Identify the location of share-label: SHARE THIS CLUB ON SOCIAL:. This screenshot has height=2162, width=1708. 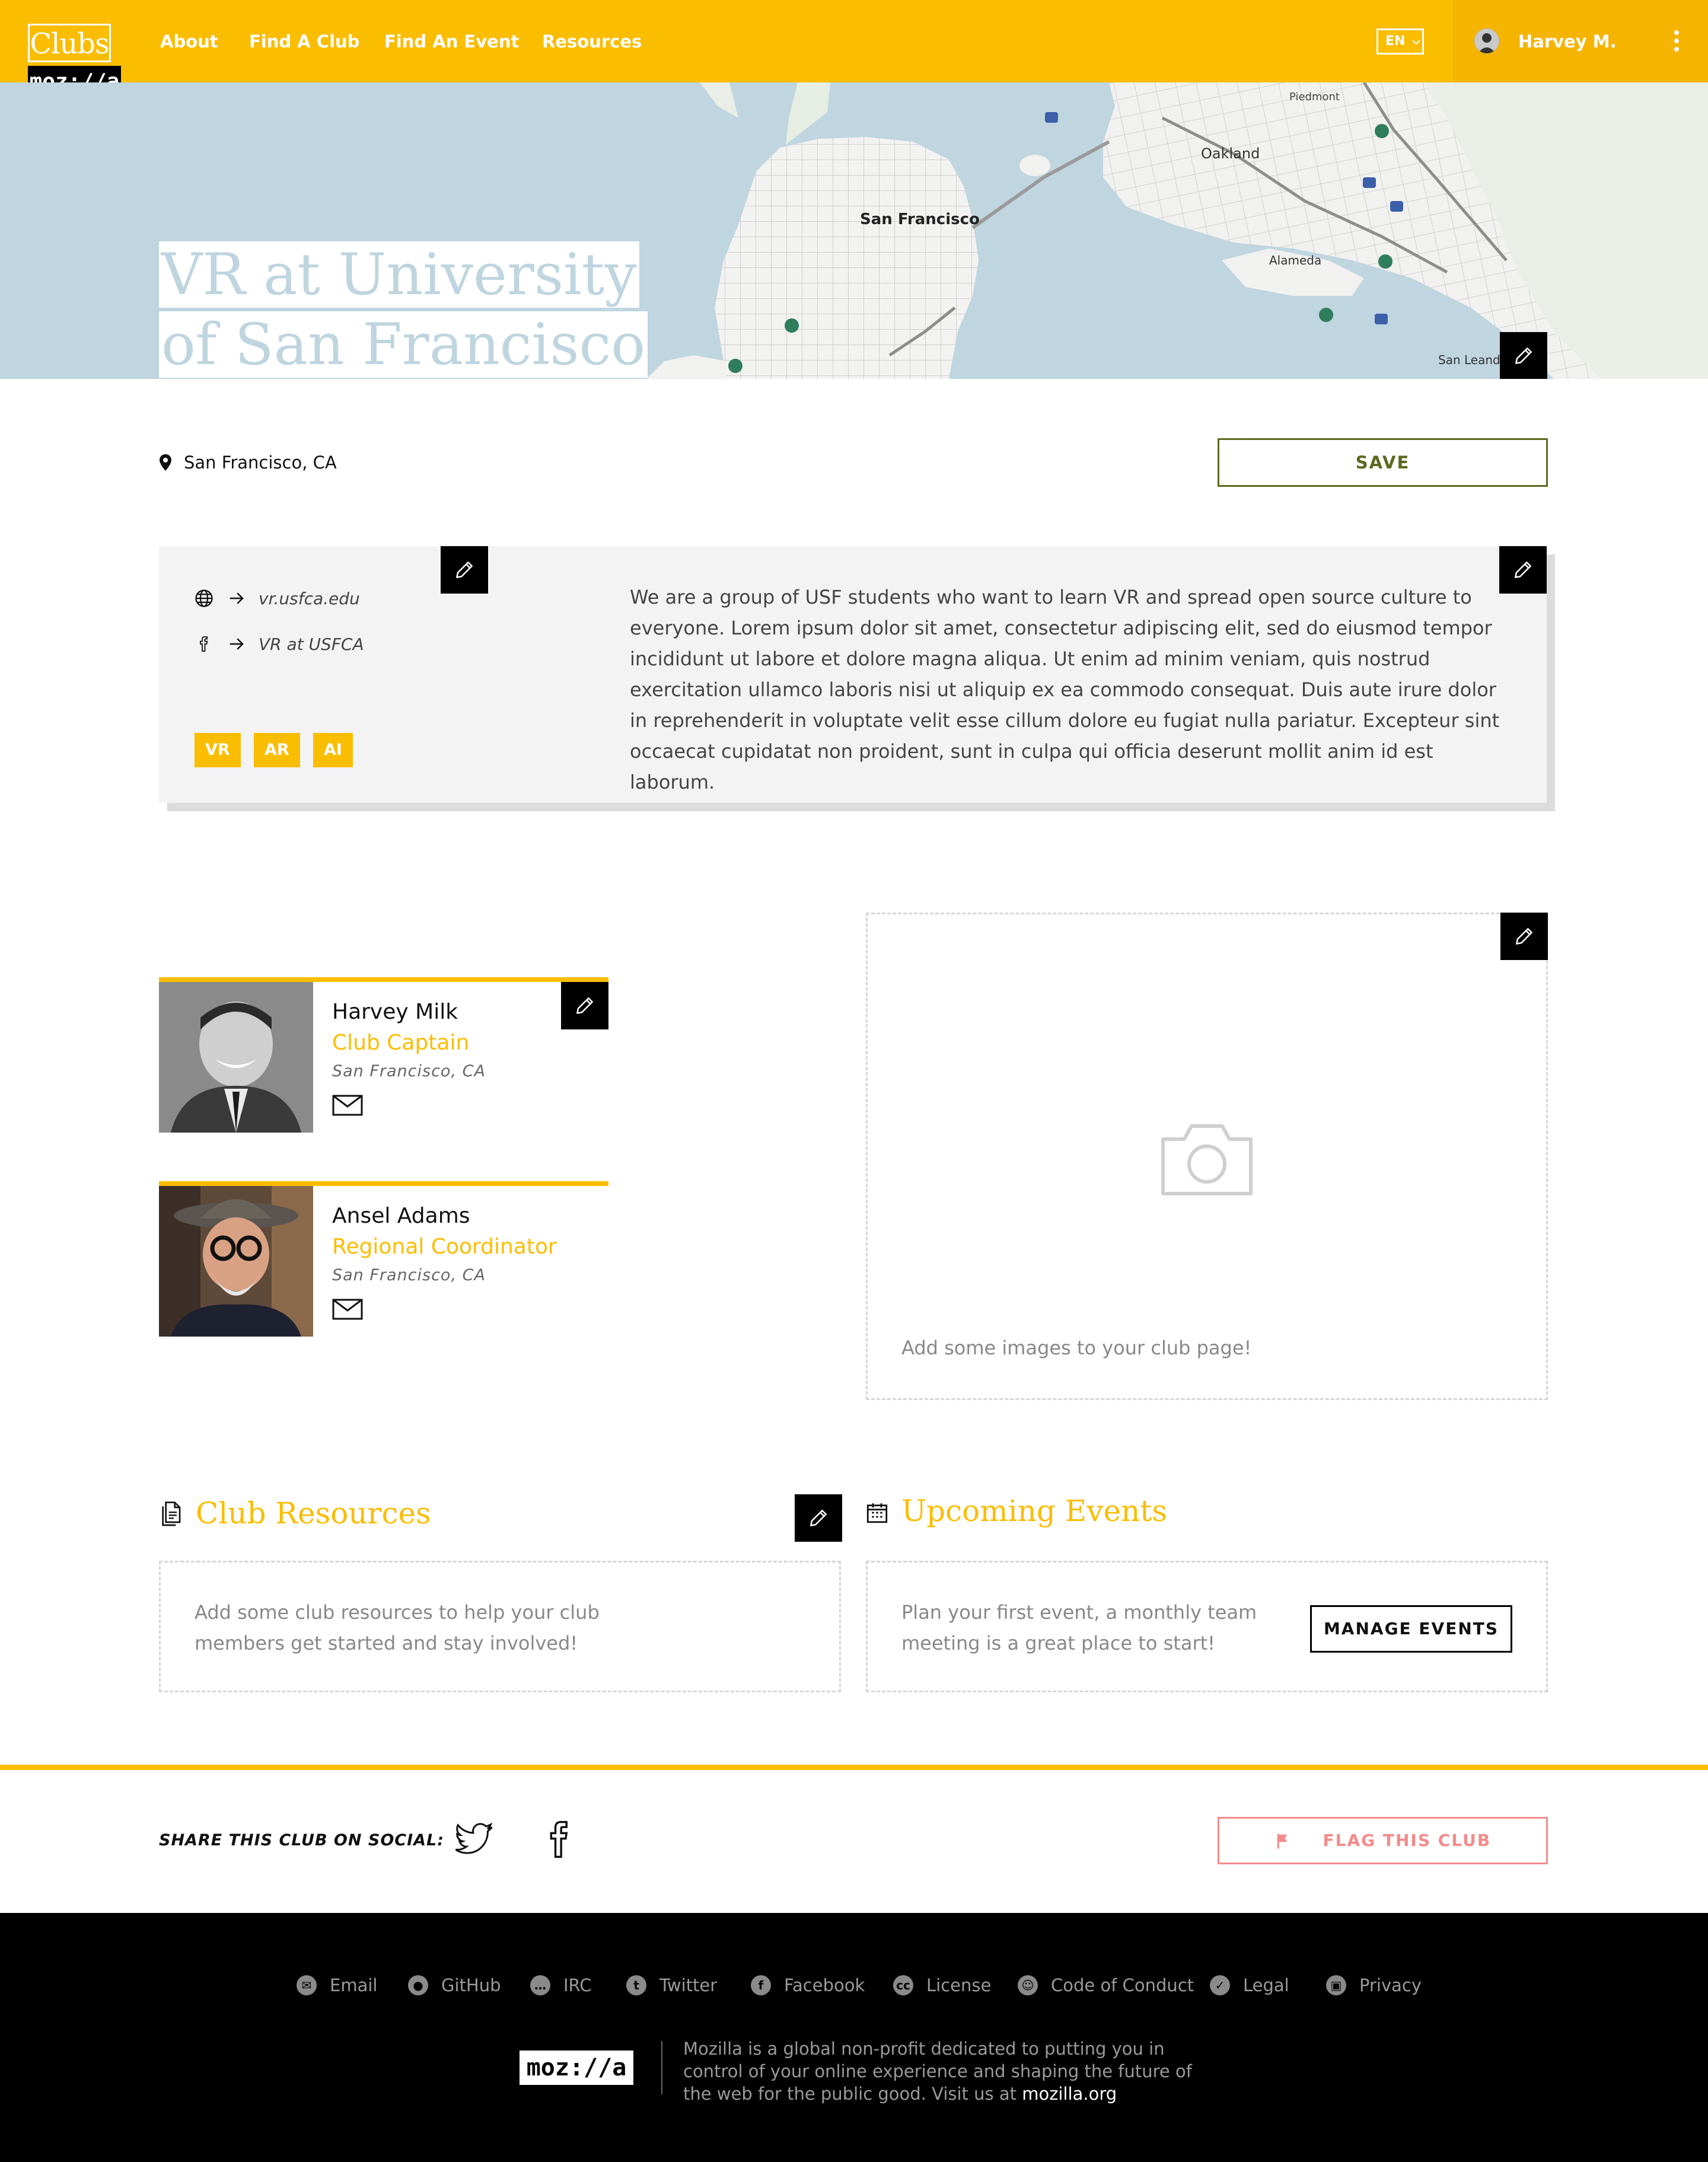
(302, 1840).